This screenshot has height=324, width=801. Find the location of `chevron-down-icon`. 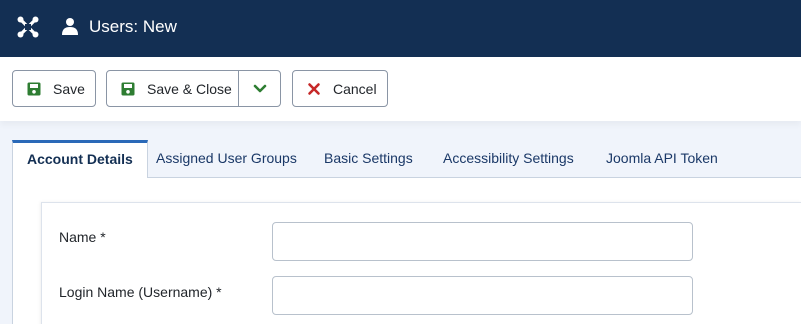

chevron-down-icon is located at coordinates (259, 88).